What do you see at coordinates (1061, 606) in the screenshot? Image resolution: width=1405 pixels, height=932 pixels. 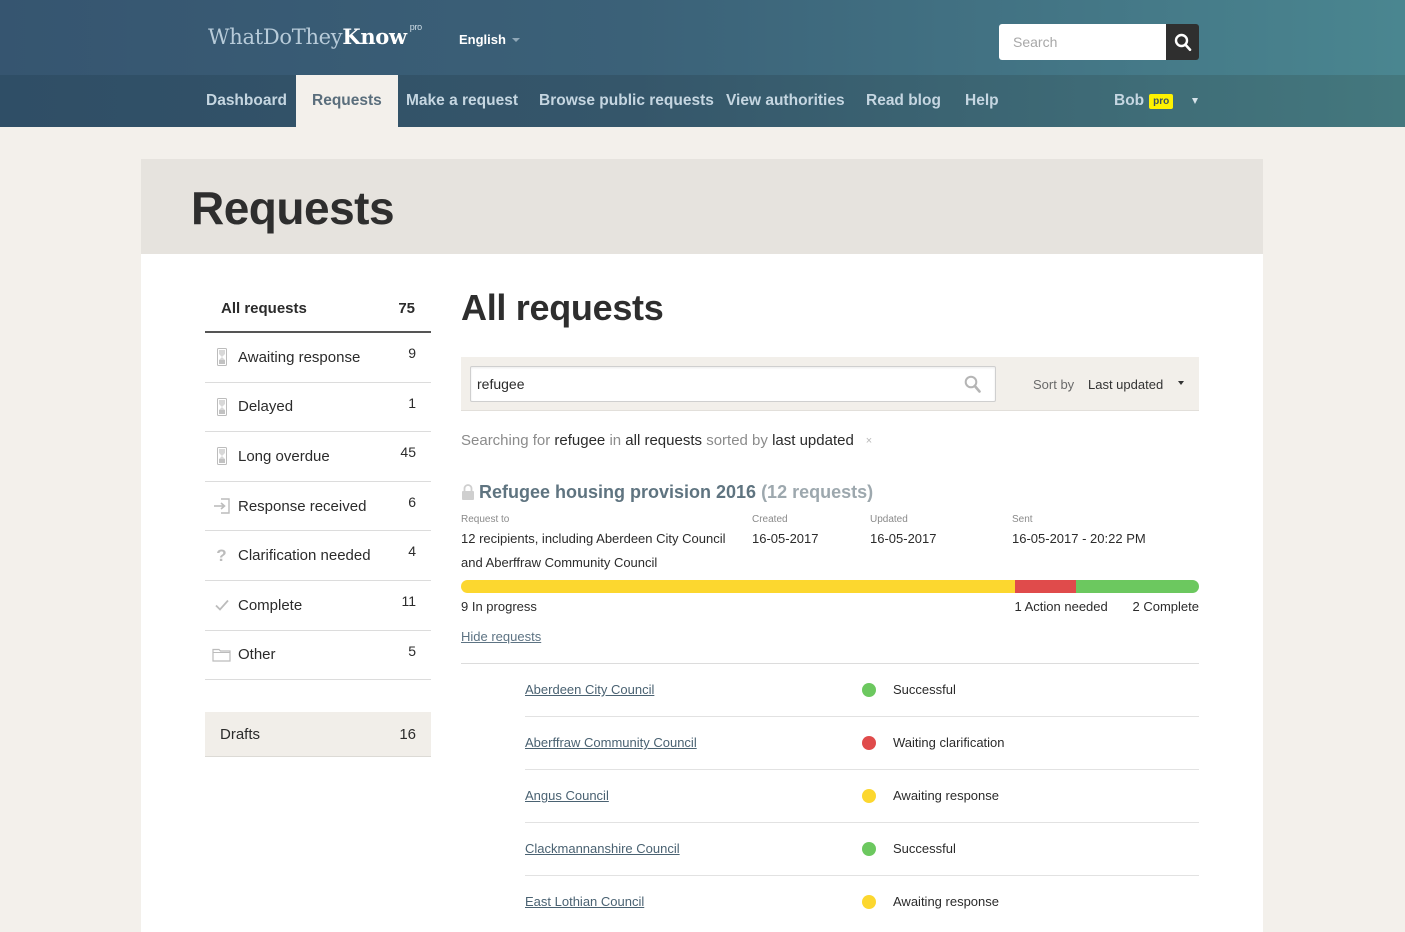 I see `progress-segment-label: 1 Action needed` at bounding box center [1061, 606].